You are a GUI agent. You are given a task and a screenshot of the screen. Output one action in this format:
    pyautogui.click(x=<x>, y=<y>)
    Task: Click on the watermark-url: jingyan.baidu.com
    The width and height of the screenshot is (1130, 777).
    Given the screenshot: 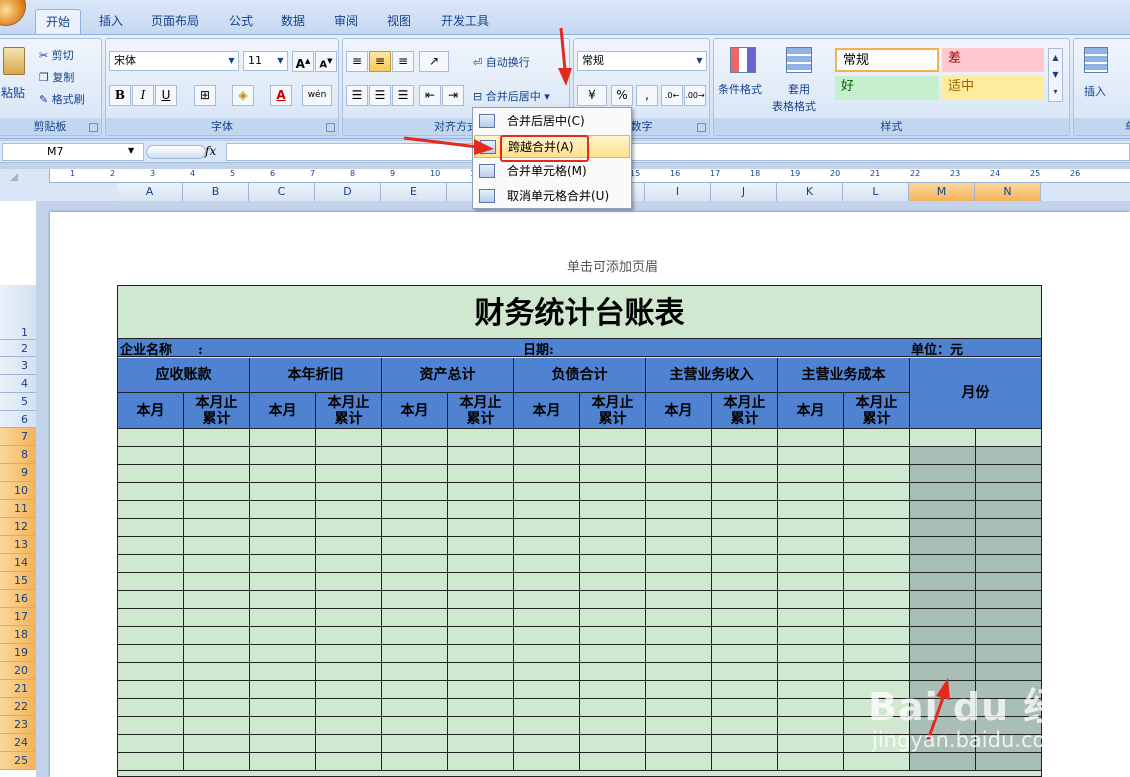 What is the action you would take?
    pyautogui.click(x=969, y=740)
    